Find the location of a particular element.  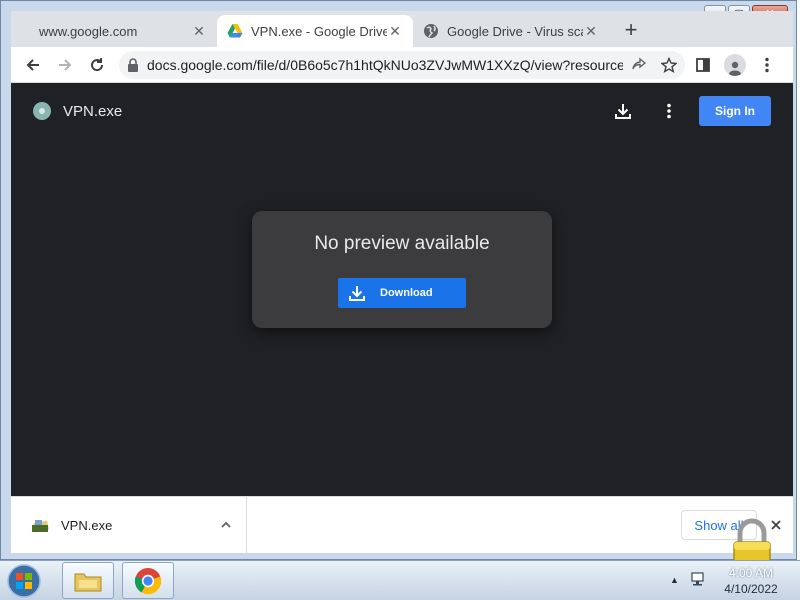

tab-vpn-drive: VPN.exe - Google Drive ✕ is located at coordinates (315, 31).